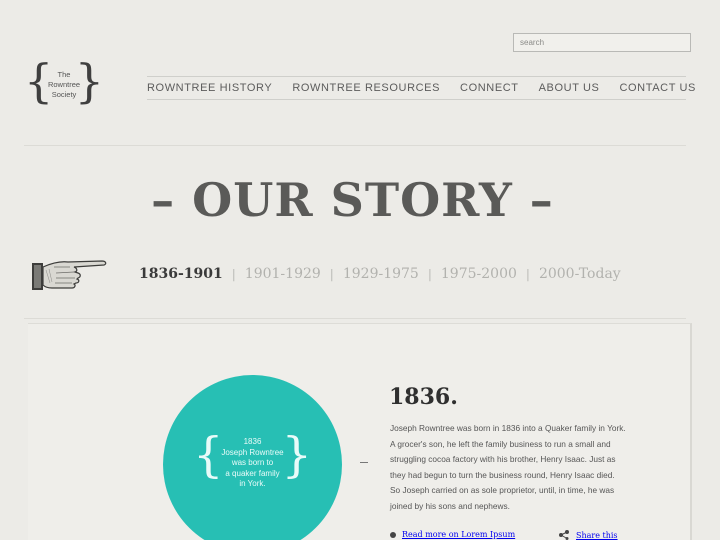 The height and width of the screenshot is (540, 720). I want to click on share-link: Share this, so click(588, 535).